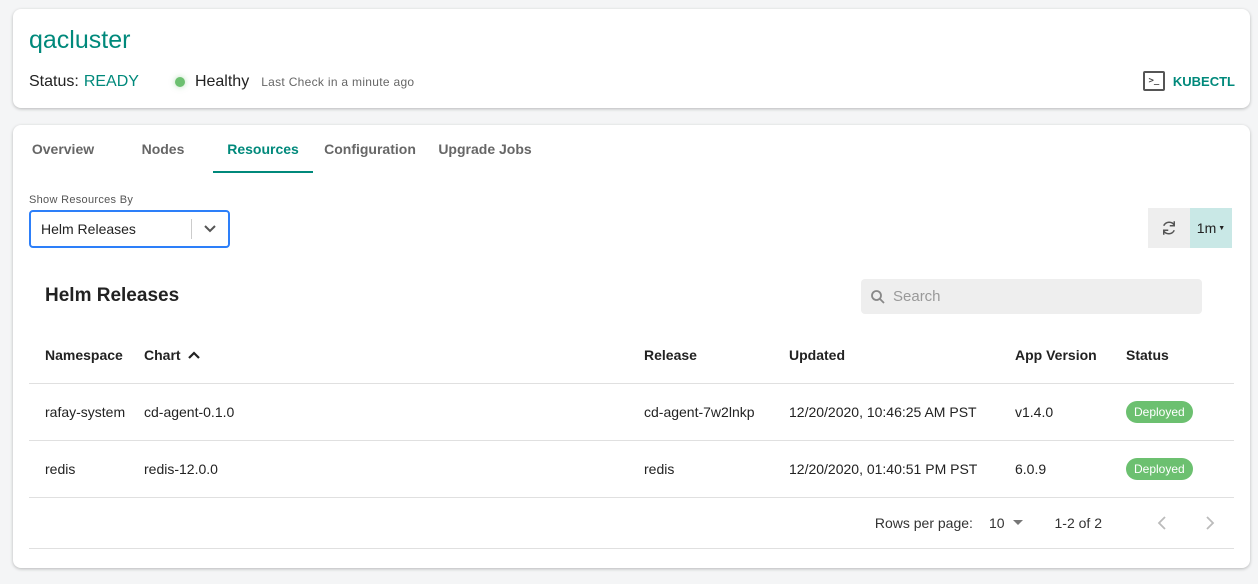 The width and height of the screenshot is (1258, 584). I want to click on tab-configuration: Configuration, so click(370, 149).